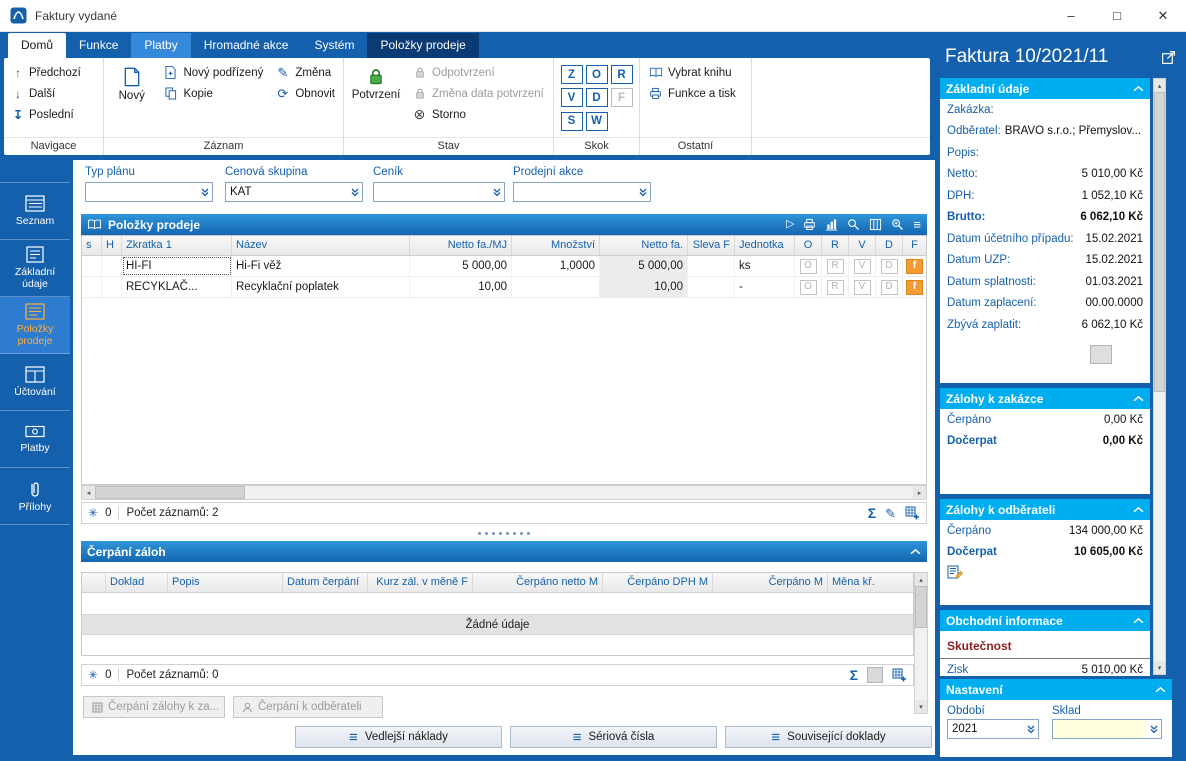 This screenshot has height=761, width=1186. What do you see at coordinates (325, 582) in the screenshot?
I see `column-header: Datum čerpání` at bounding box center [325, 582].